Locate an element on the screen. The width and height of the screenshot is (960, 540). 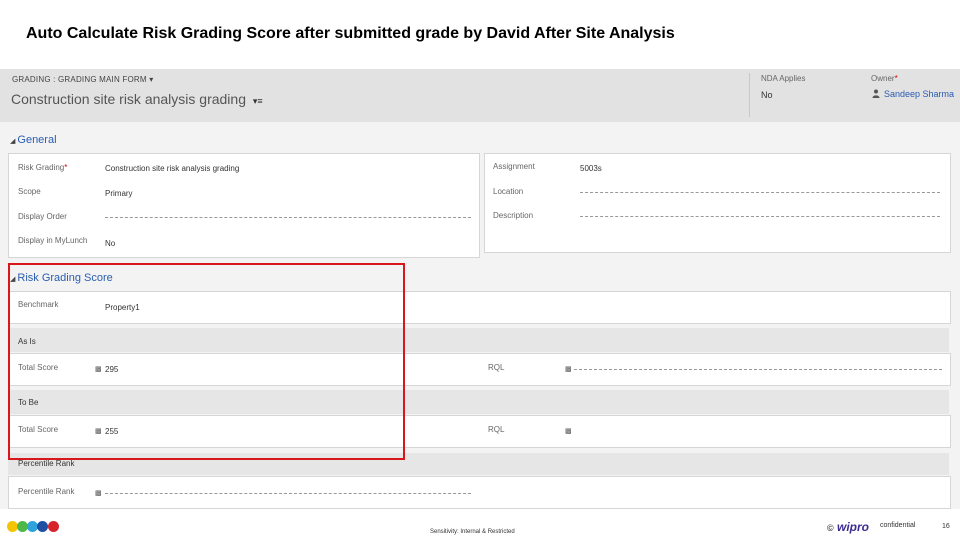
general-section-header: ◢ General is located at coordinates (33, 140).